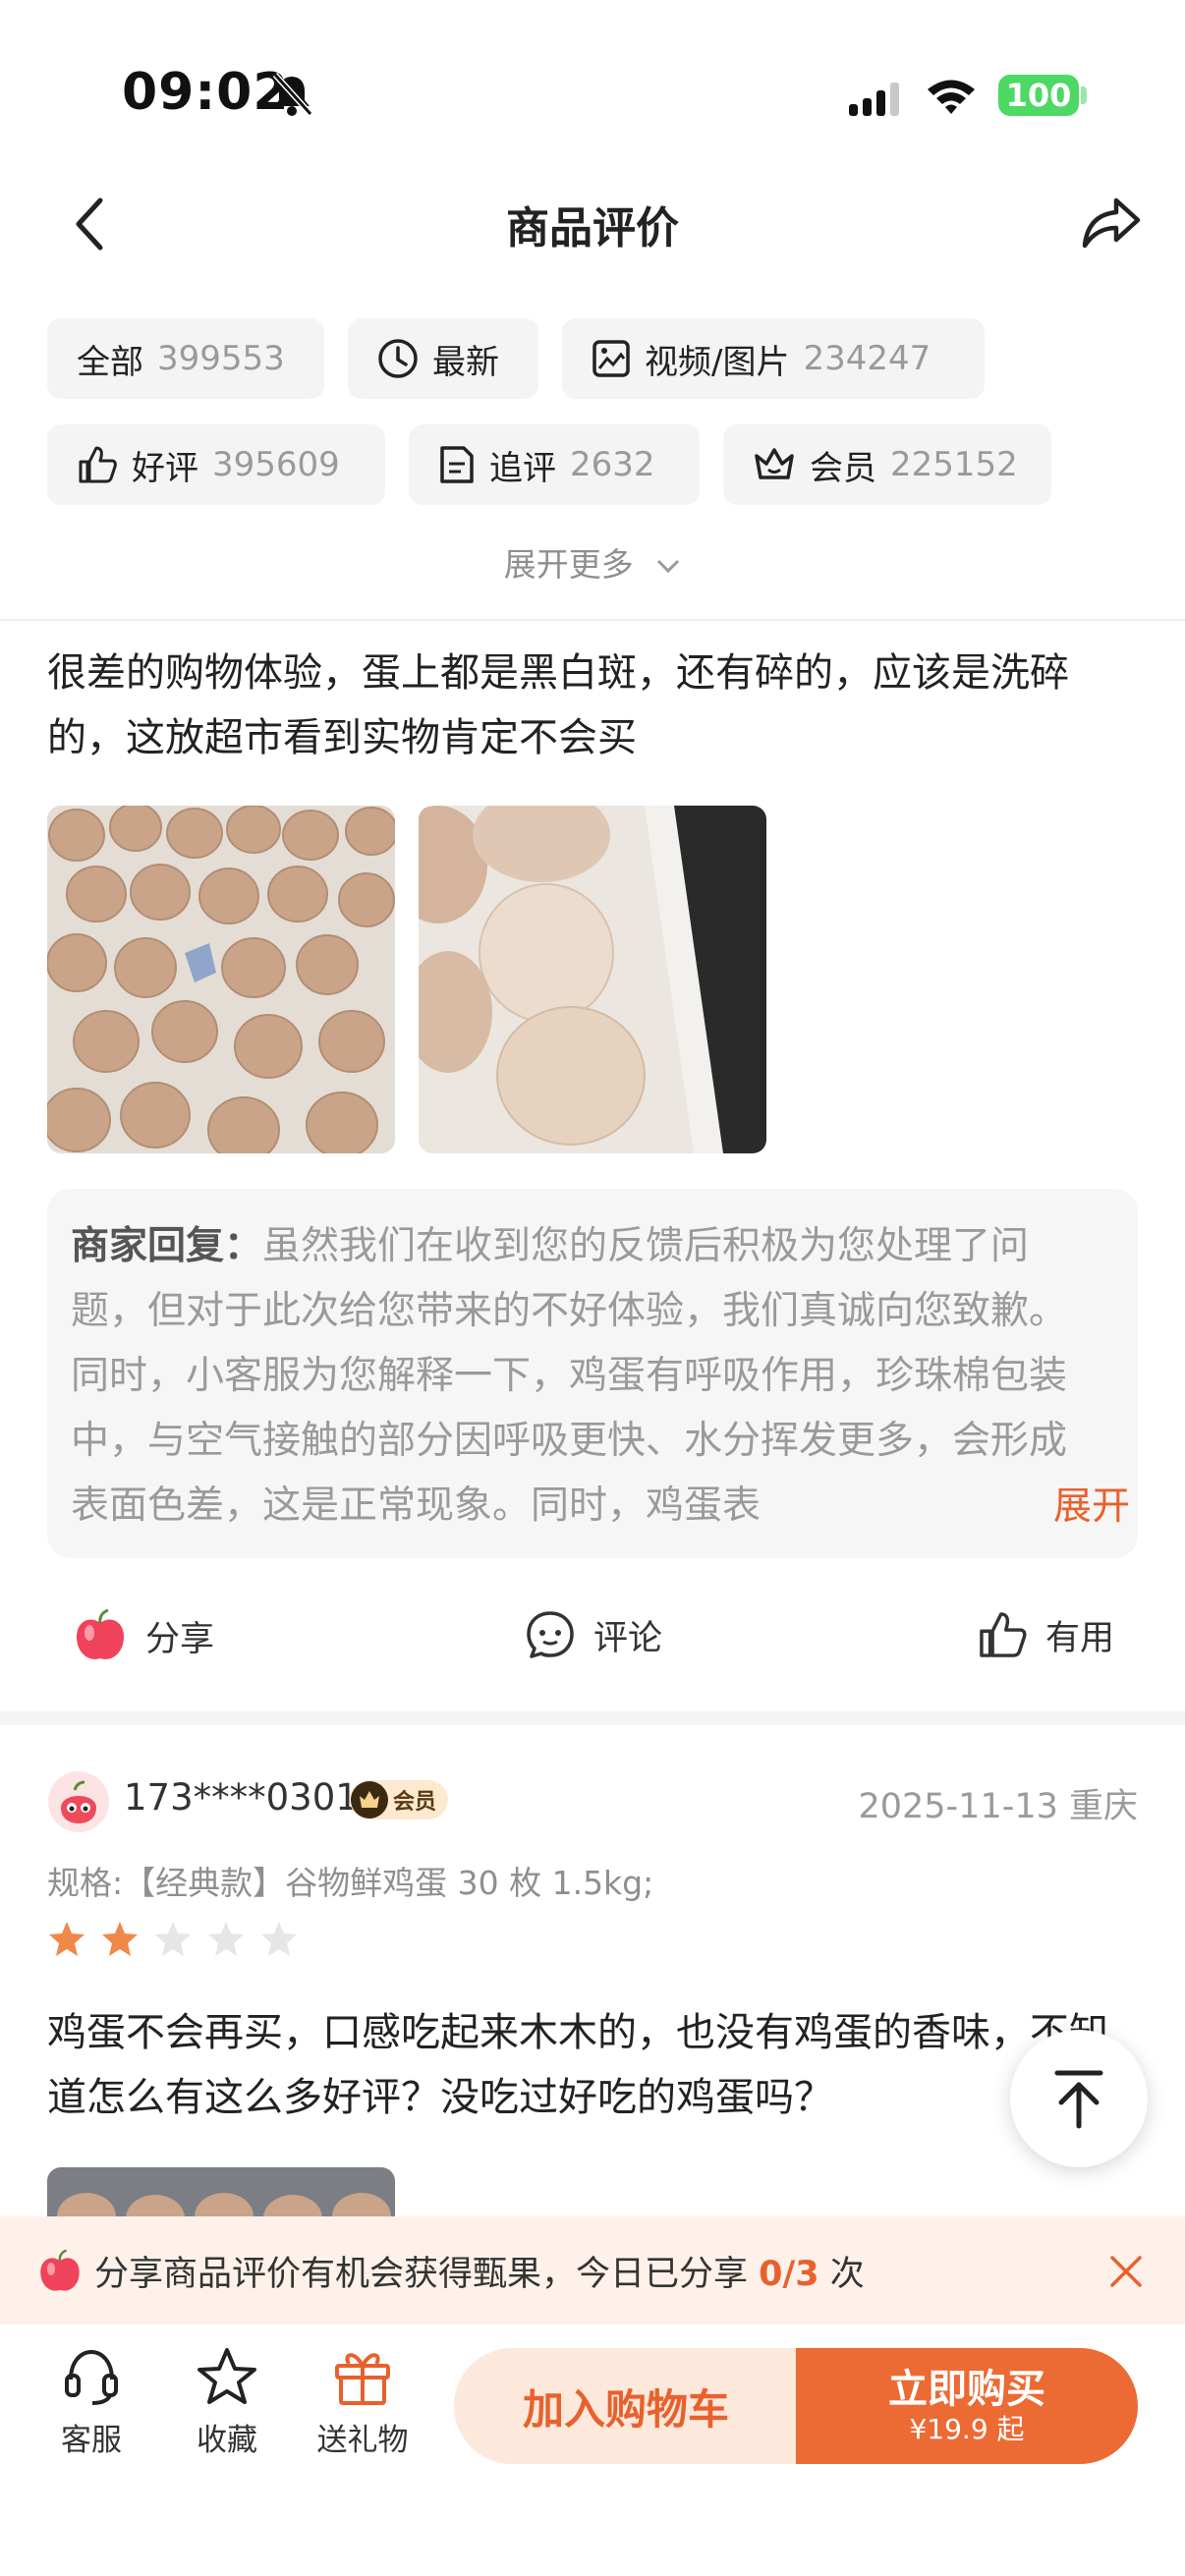 Image resolution: width=1185 pixels, height=2576 pixels. Describe the element at coordinates (952, 97) in the screenshot. I see `wifi-icon` at that location.